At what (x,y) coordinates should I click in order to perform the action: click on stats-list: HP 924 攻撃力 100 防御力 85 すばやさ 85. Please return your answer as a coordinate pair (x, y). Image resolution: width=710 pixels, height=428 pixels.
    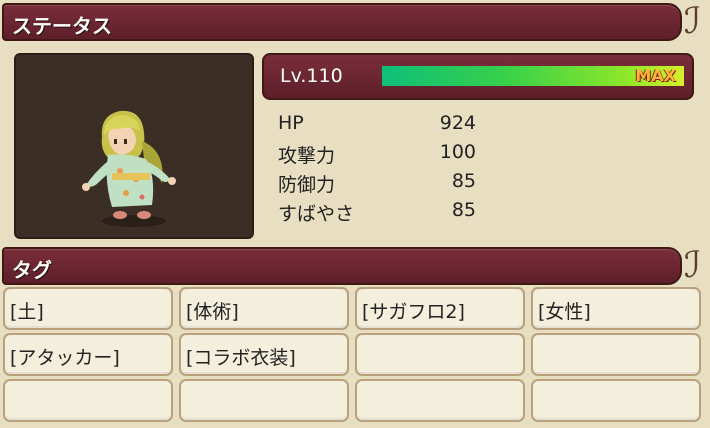
    Looking at the image, I should click on (383, 170).